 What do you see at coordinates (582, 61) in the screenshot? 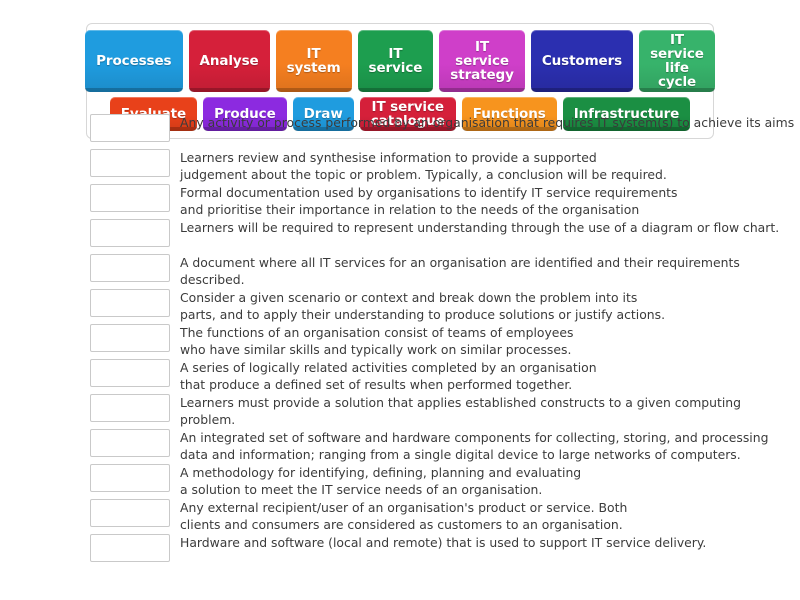
I see `draggable-tile: Customers` at bounding box center [582, 61].